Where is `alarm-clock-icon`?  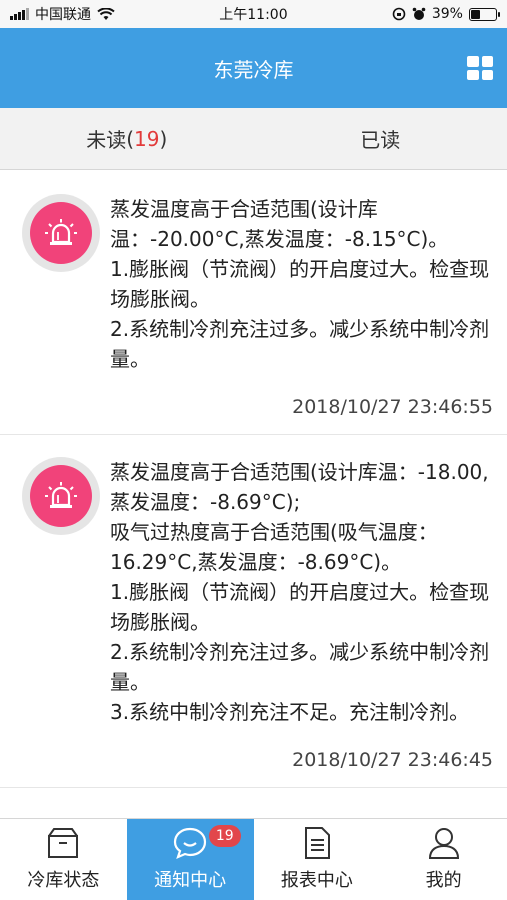
alarm-clock-icon is located at coordinates (419, 13).